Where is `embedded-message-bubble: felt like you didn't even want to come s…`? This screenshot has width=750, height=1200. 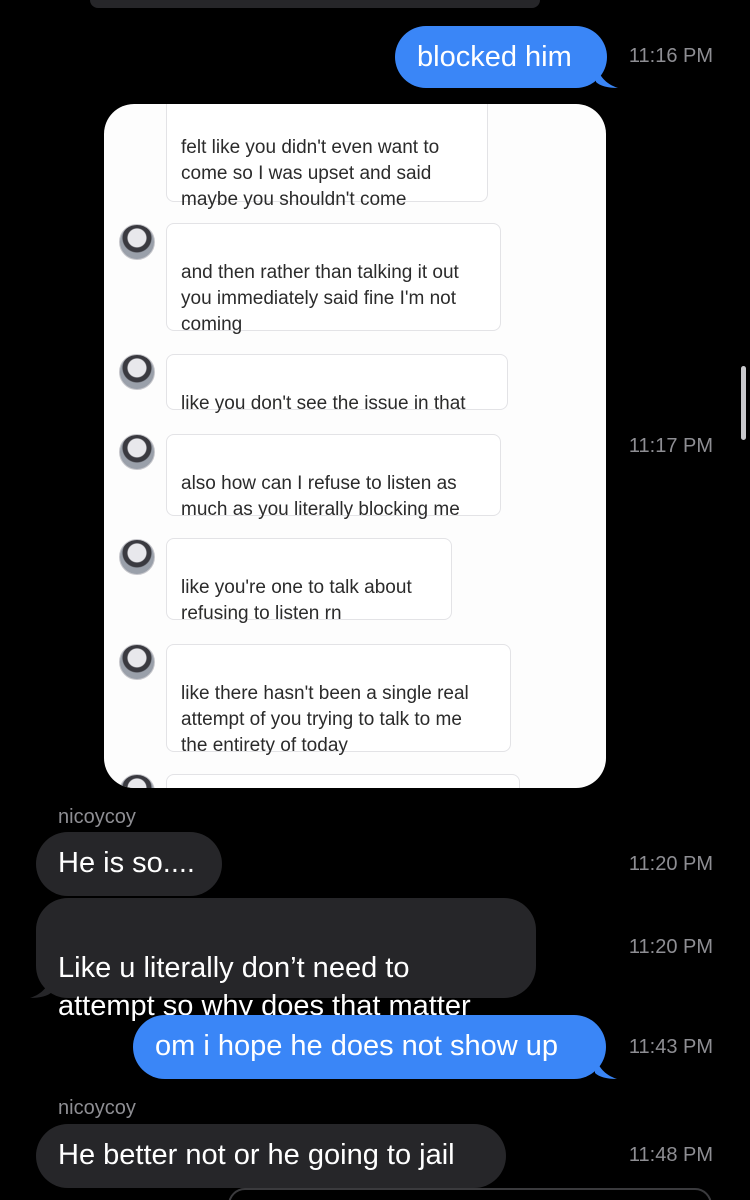
embedded-message-bubble: felt like you didn't even want to come s… is located at coordinates (327, 157).